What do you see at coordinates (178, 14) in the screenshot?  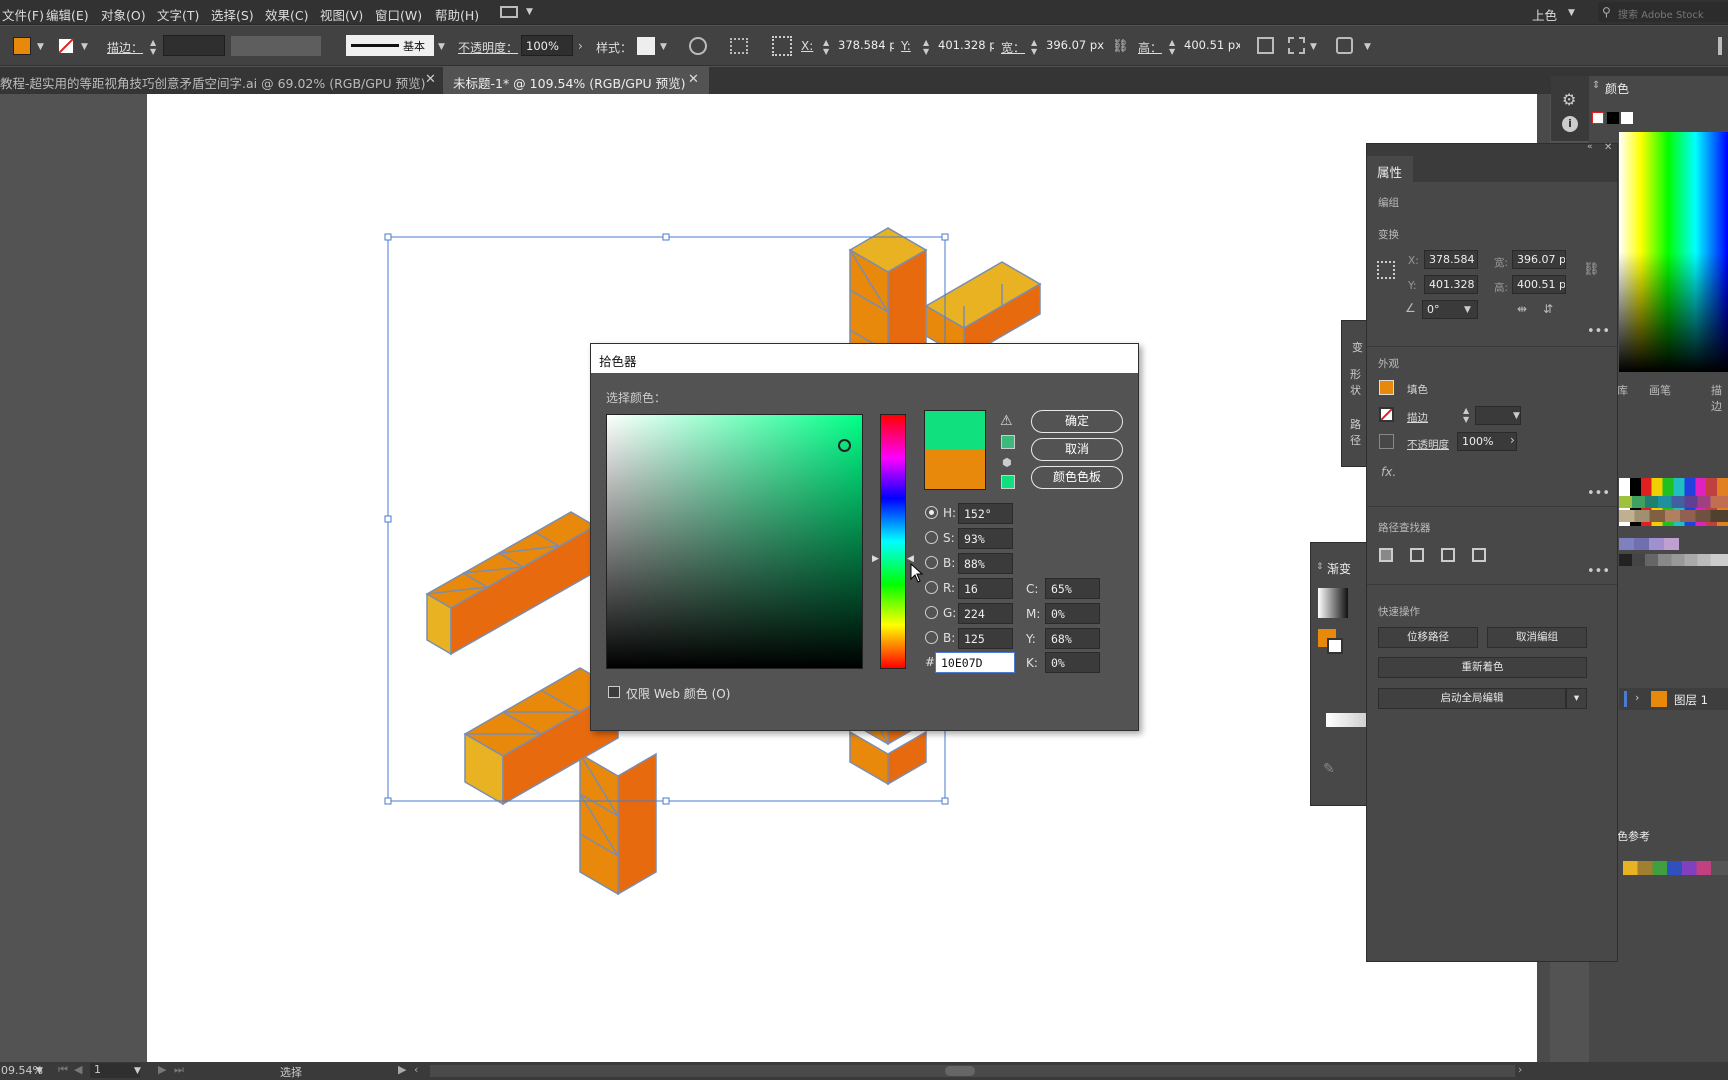 I see `menu-type: 文字(T)` at bounding box center [178, 14].